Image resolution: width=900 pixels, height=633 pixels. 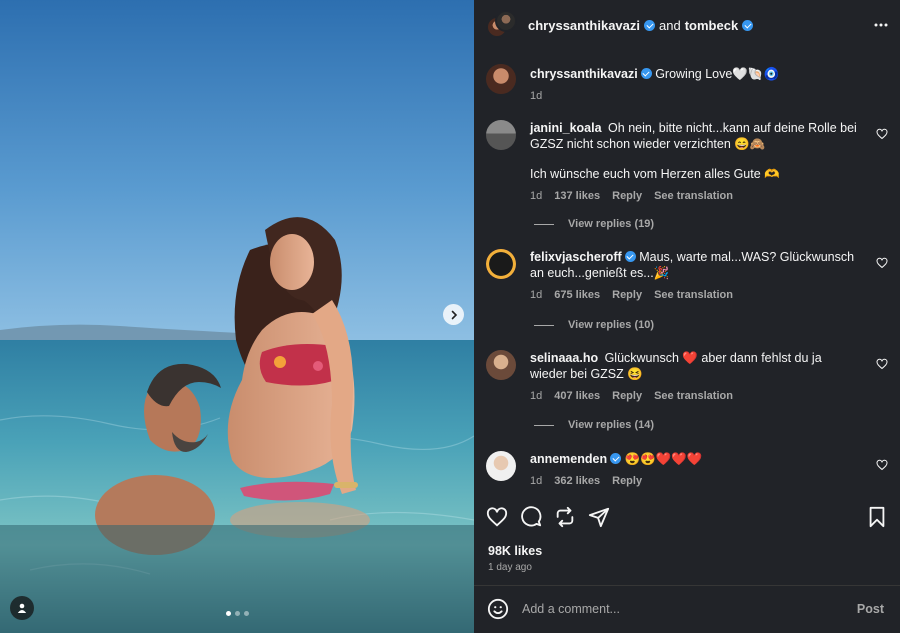 I want to click on comment-text: 😍😍❤️❤️❤️, so click(x=663, y=459).